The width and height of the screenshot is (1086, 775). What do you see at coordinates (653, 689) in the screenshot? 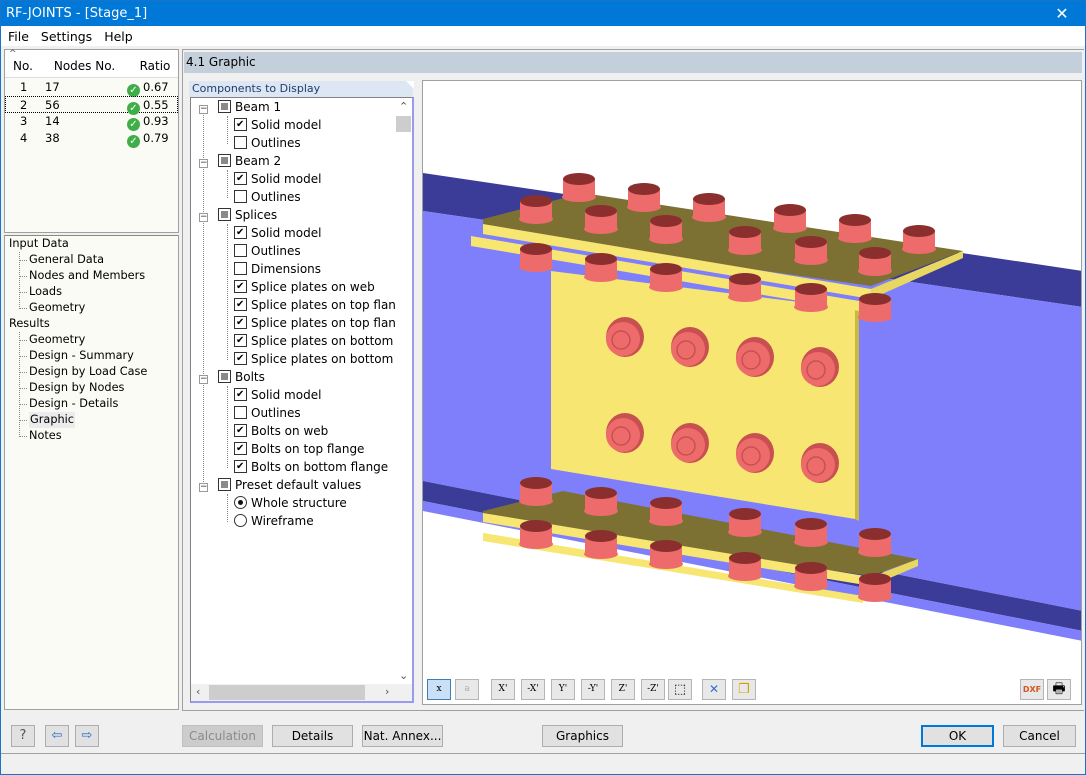
I see `view-minus-z-button: -Z'` at bounding box center [653, 689].